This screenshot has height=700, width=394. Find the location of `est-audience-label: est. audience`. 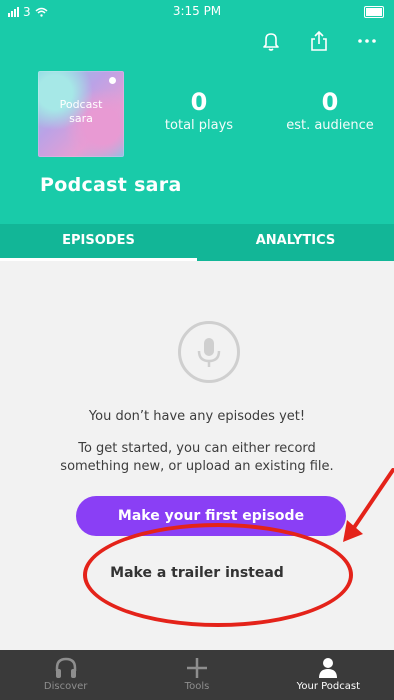

est-audience-label: est. audience is located at coordinates (330, 125).